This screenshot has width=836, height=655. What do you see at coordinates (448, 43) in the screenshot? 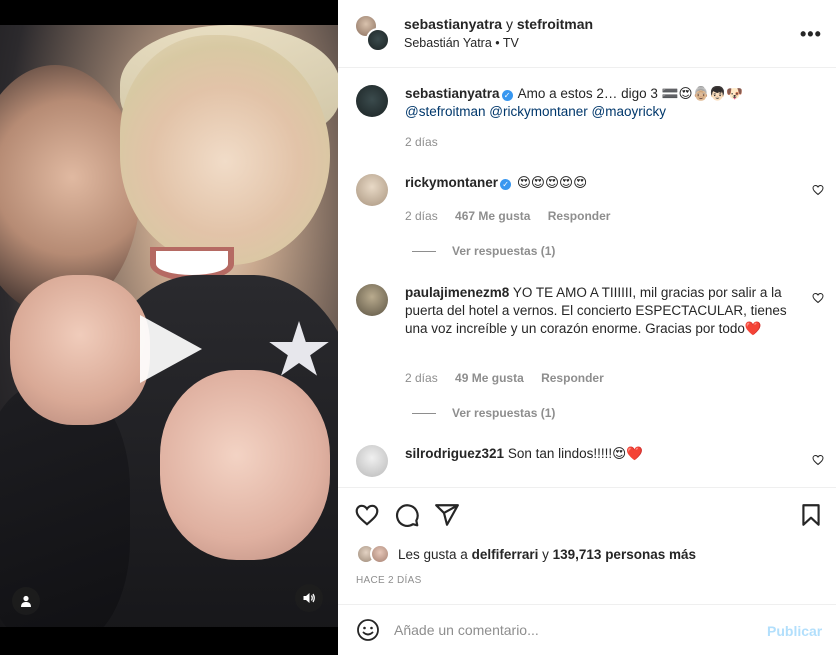
I see `audio-artist-link: Sebastián Yatra` at bounding box center [448, 43].